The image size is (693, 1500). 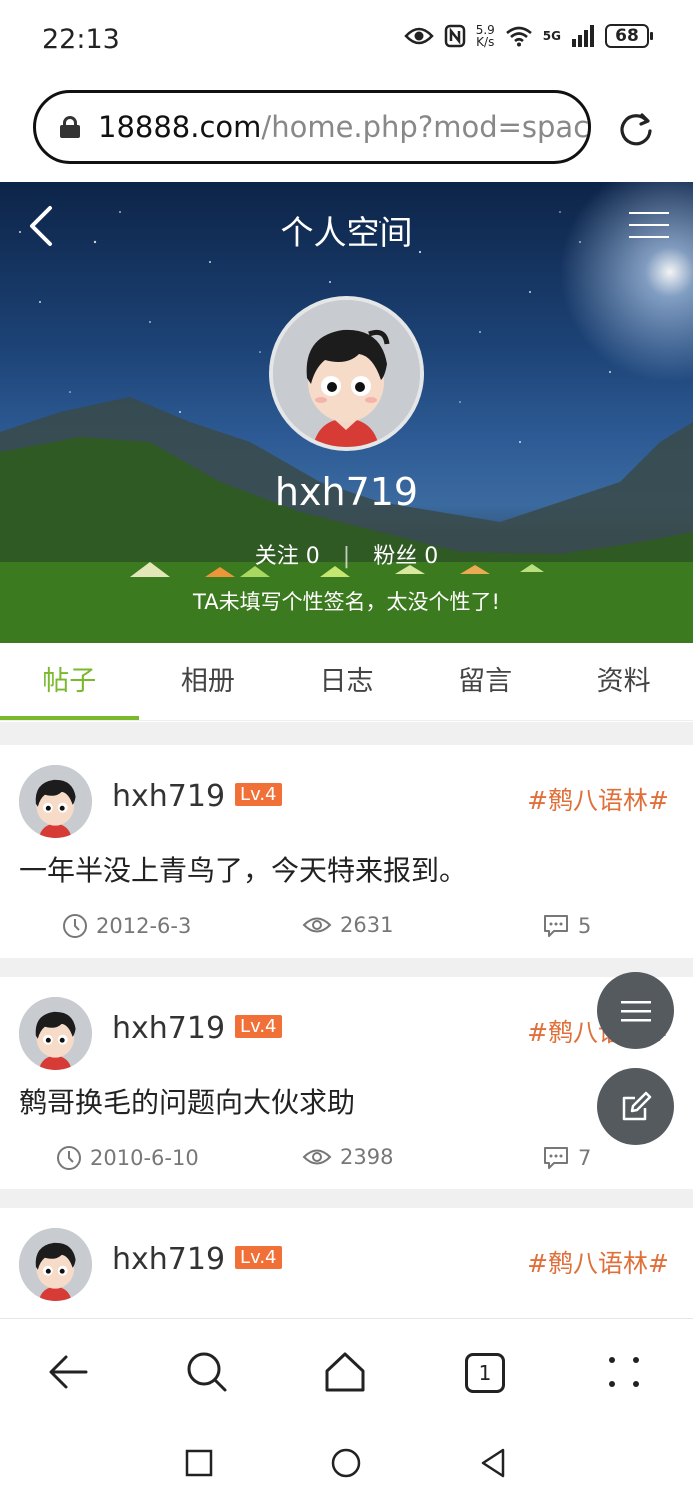 I want to click on back-arrow-icon, so click(x=69, y=1372).